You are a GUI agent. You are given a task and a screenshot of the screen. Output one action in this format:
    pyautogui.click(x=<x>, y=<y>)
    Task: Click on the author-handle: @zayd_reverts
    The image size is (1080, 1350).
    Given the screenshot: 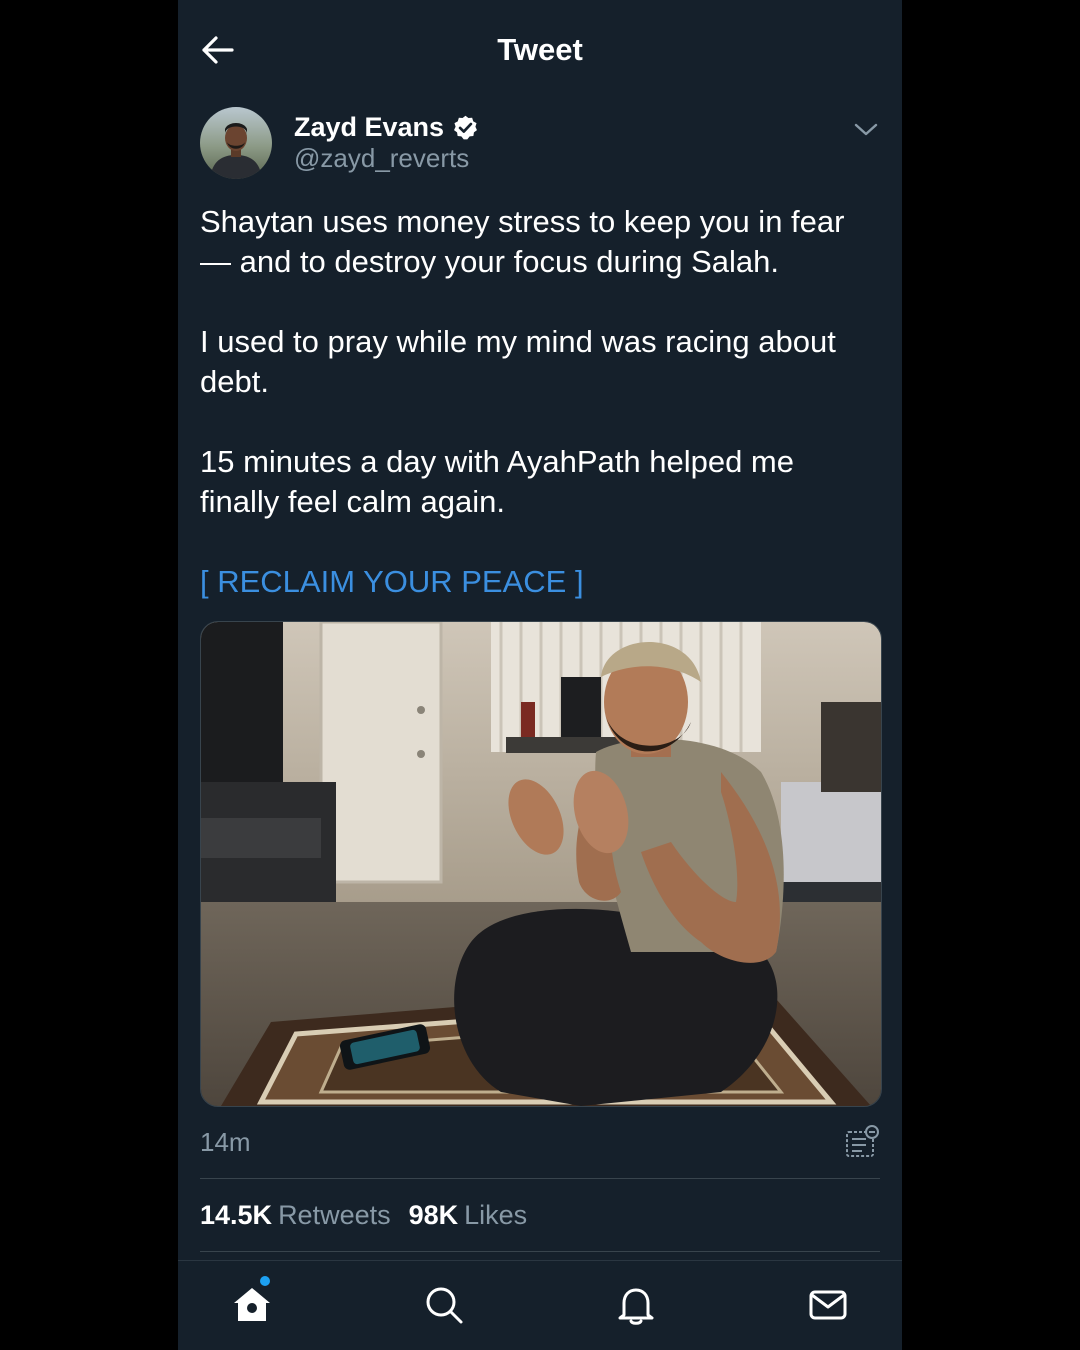 What is the action you would take?
    pyautogui.click(x=381, y=158)
    